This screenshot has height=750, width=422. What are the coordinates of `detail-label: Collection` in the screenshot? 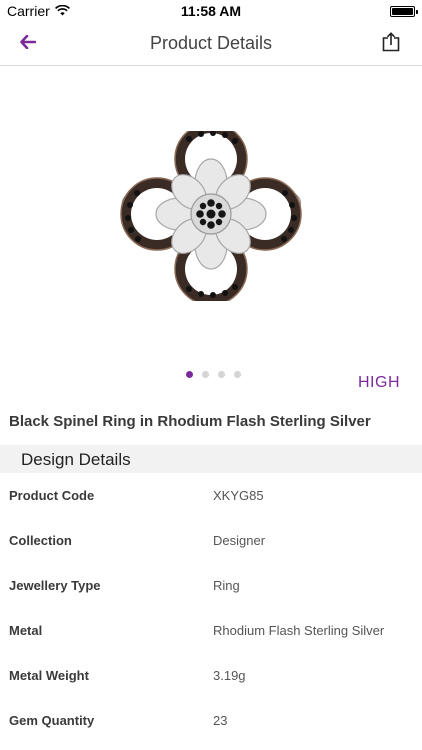 It's located at (40, 540).